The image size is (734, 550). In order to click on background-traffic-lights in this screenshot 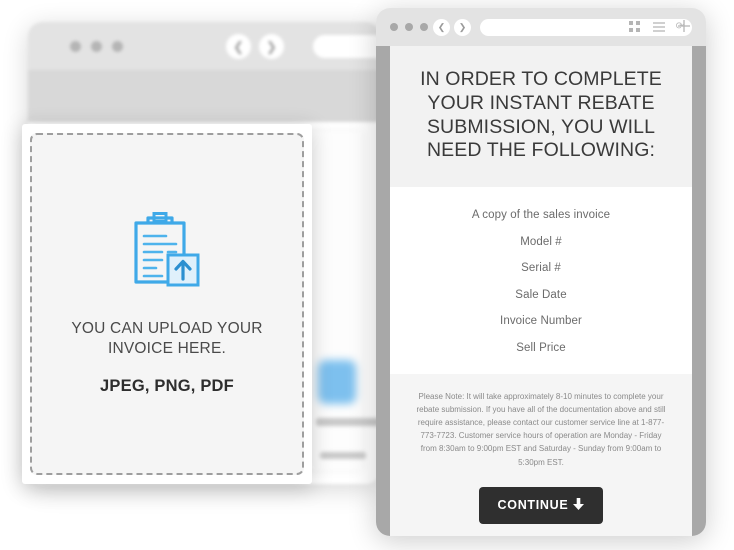, I will do `click(96, 46)`.